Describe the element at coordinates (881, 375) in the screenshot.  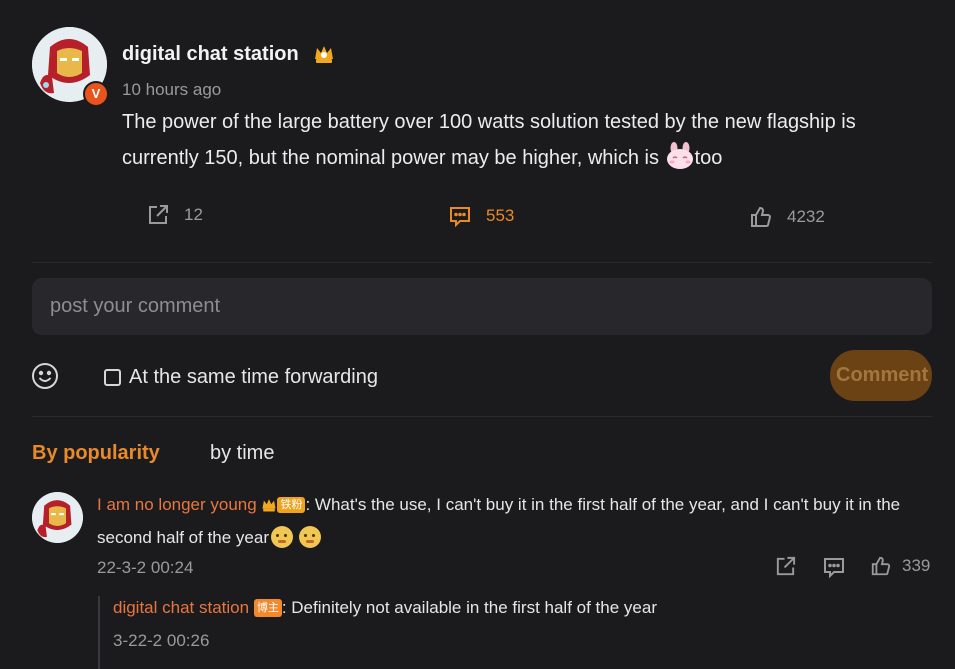
I see `comment-submit-button: Comment` at that location.